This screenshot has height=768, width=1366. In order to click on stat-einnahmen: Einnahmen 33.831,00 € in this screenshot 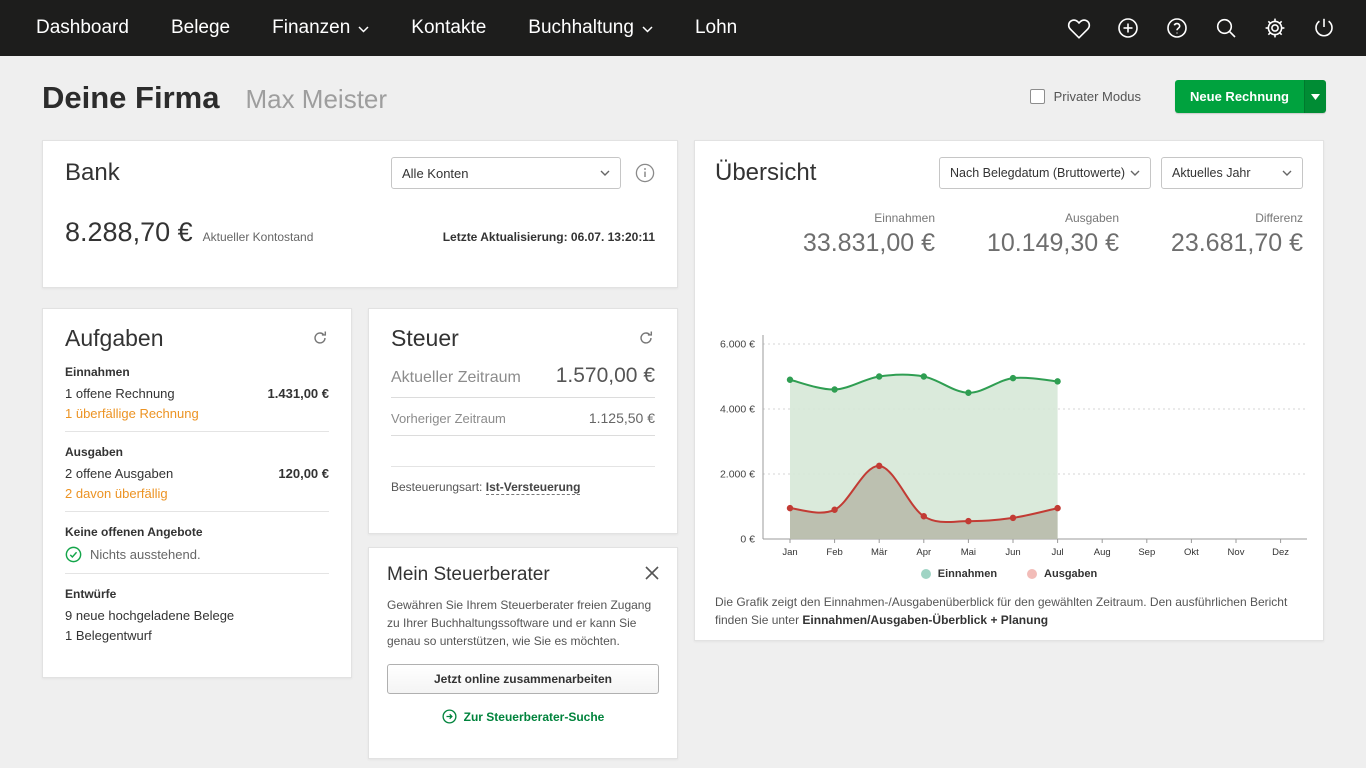, I will do `click(854, 234)`.